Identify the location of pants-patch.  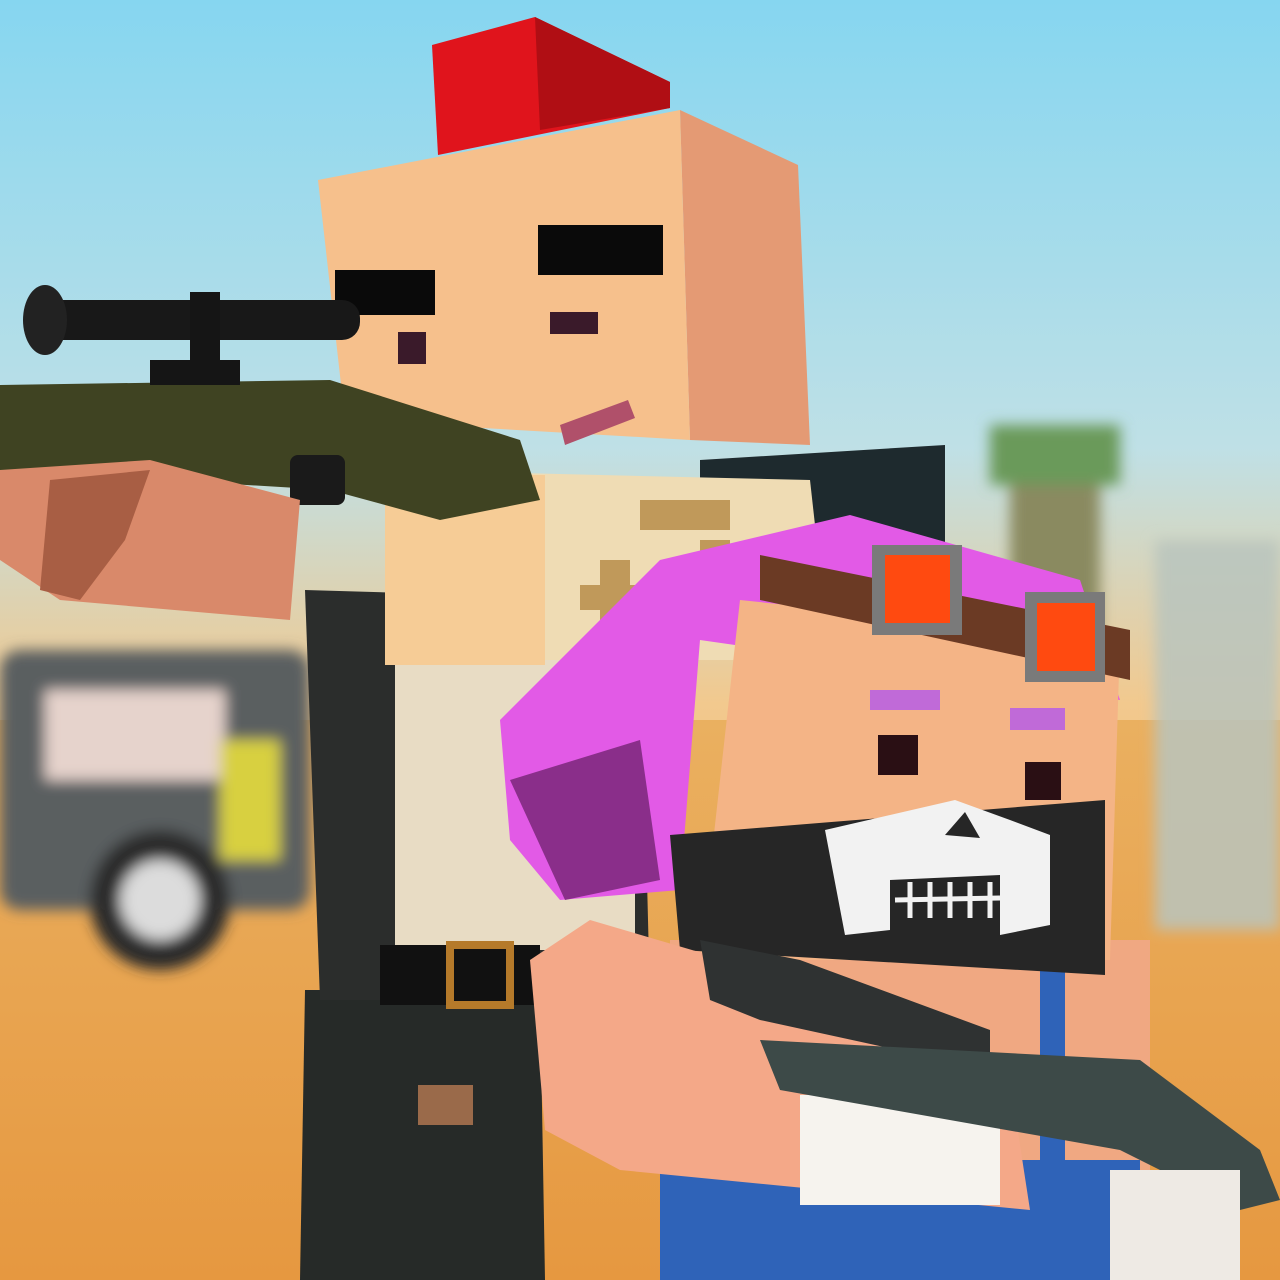
(445, 1105).